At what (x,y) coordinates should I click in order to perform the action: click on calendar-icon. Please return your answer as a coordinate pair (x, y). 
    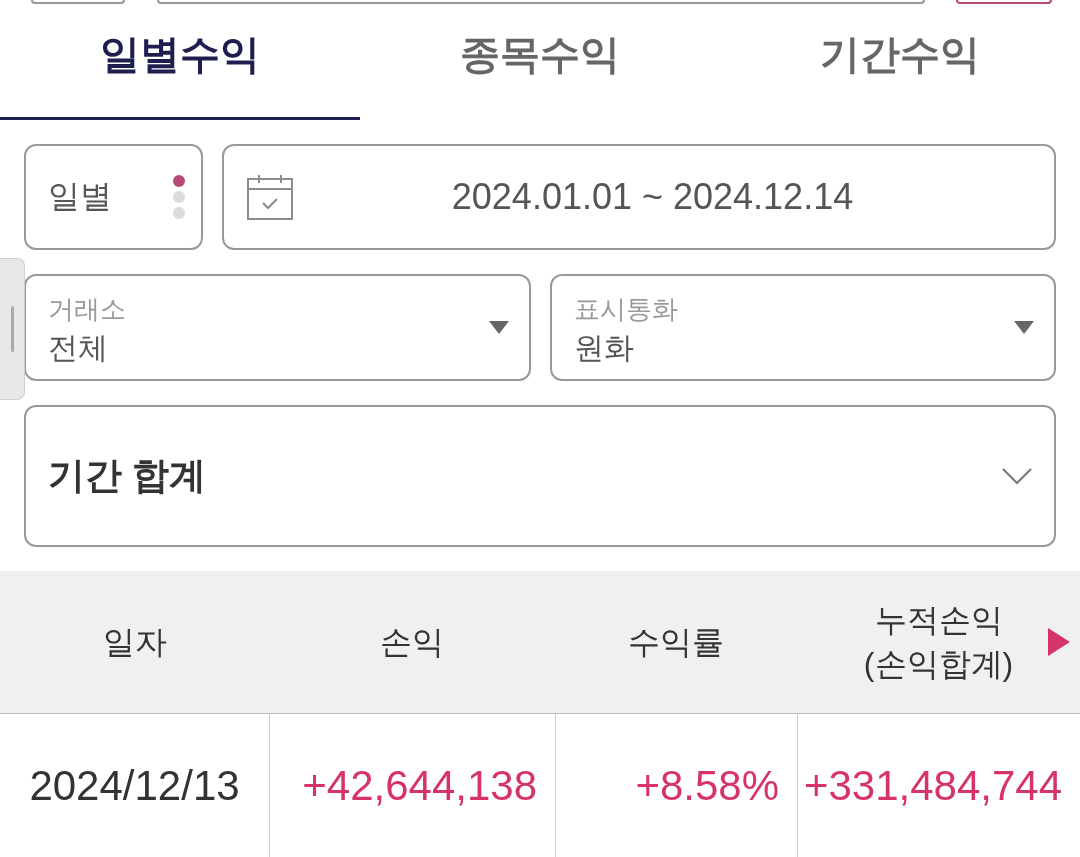
    Looking at the image, I should click on (270, 197).